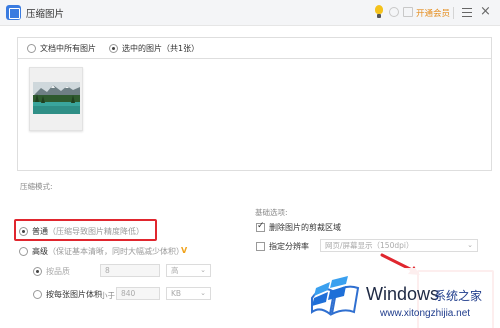 The height and width of the screenshot is (328, 500). I want to click on size-prefix-label: 小于, so click(107, 295).